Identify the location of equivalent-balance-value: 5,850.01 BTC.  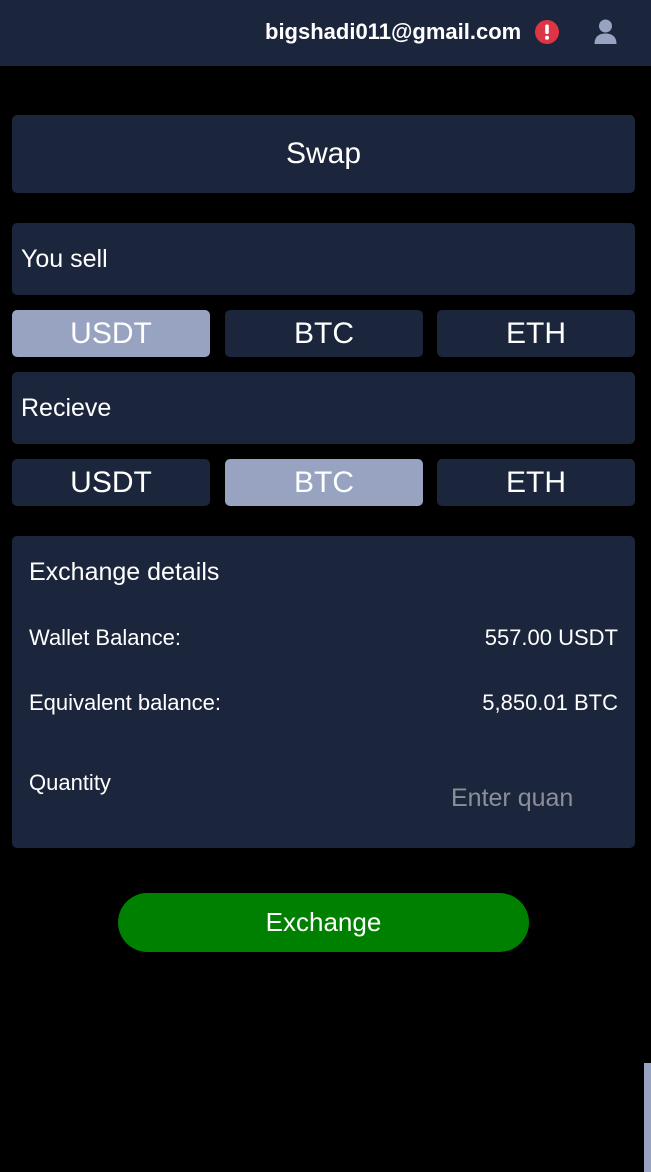
(550, 702).